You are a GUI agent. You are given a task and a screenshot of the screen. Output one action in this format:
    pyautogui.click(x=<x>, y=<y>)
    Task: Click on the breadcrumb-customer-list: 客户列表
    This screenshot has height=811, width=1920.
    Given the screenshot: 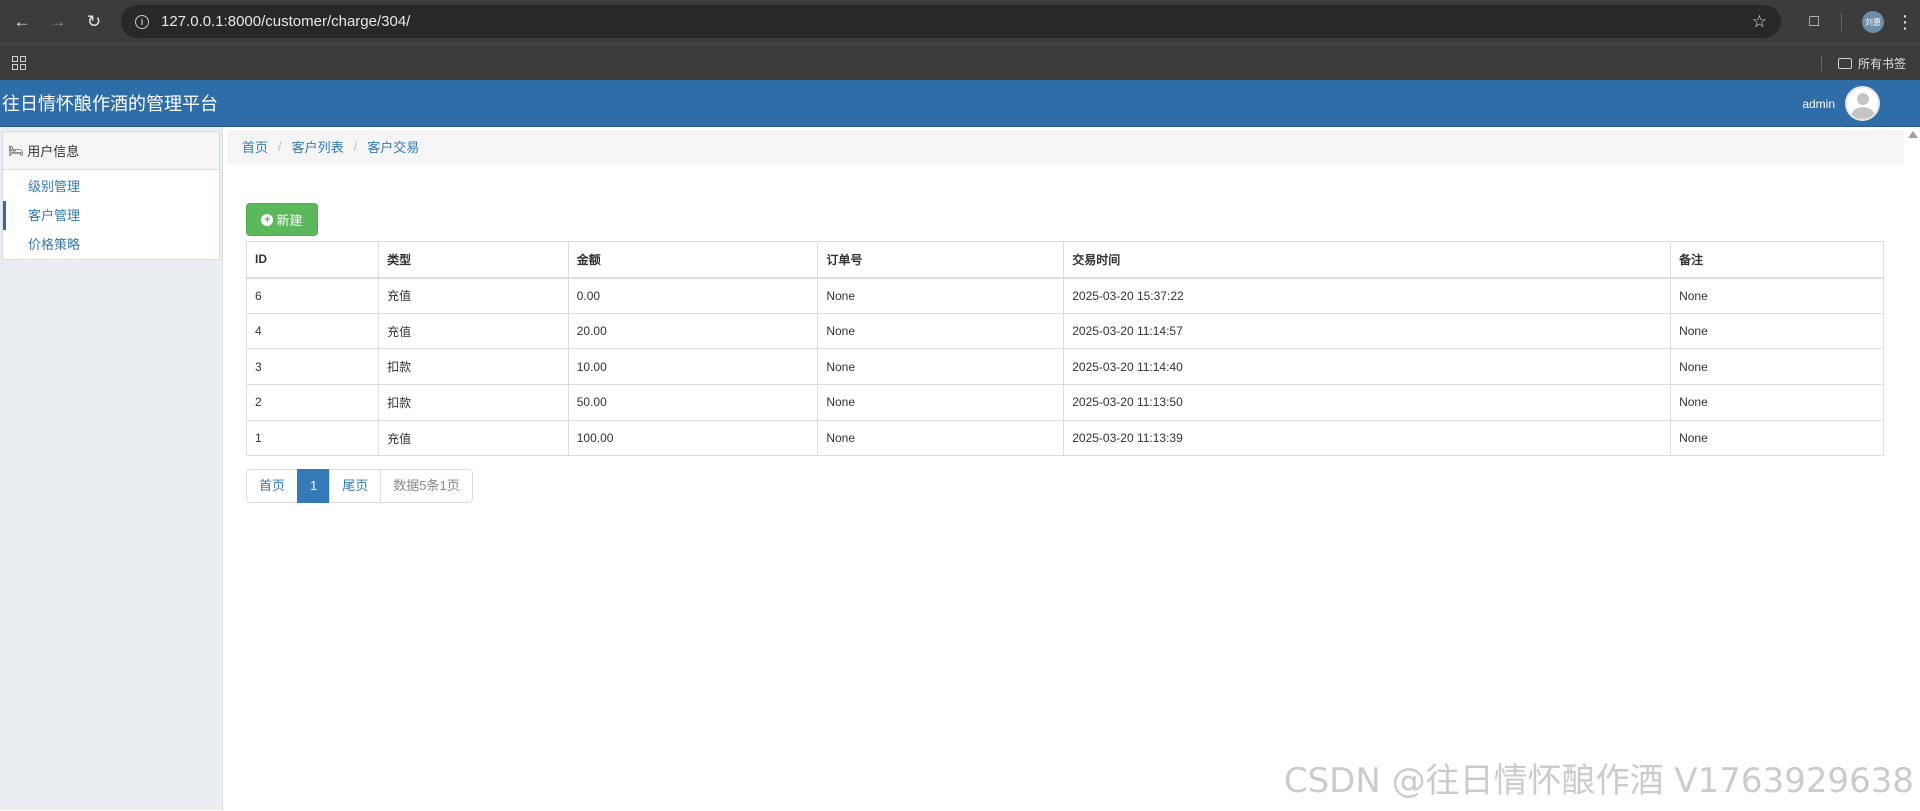 What is the action you would take?
    pyautogui.click(x=318, y=146)
    